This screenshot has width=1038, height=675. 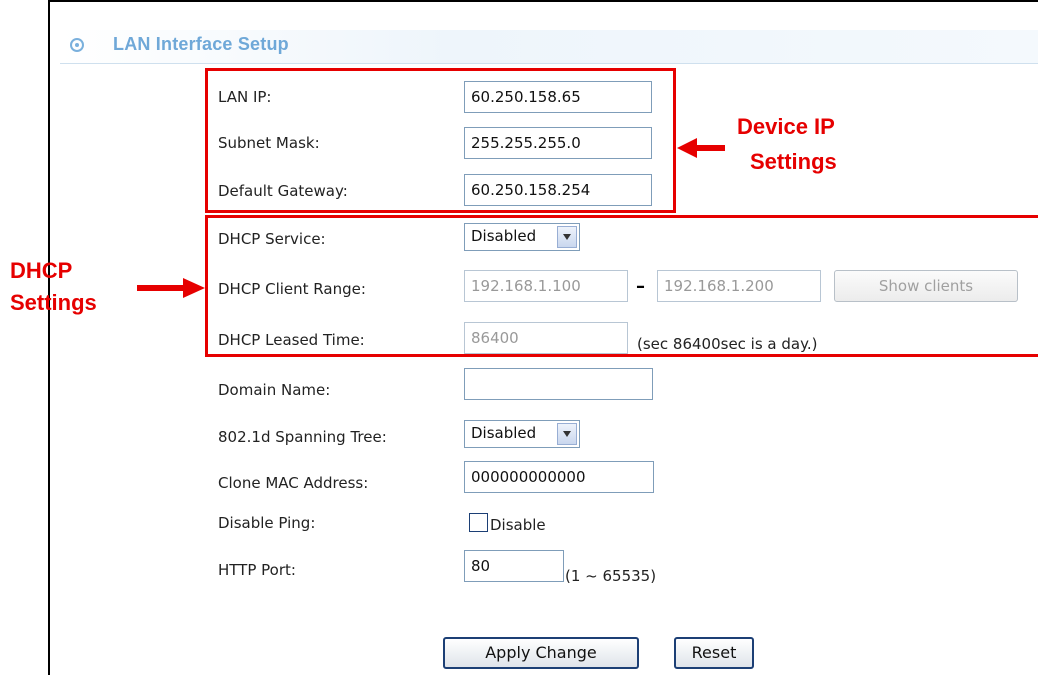 I want to click on dhcp-leased-time-hint: (sec 86400sec is a day.), so click(x=727, y=344).